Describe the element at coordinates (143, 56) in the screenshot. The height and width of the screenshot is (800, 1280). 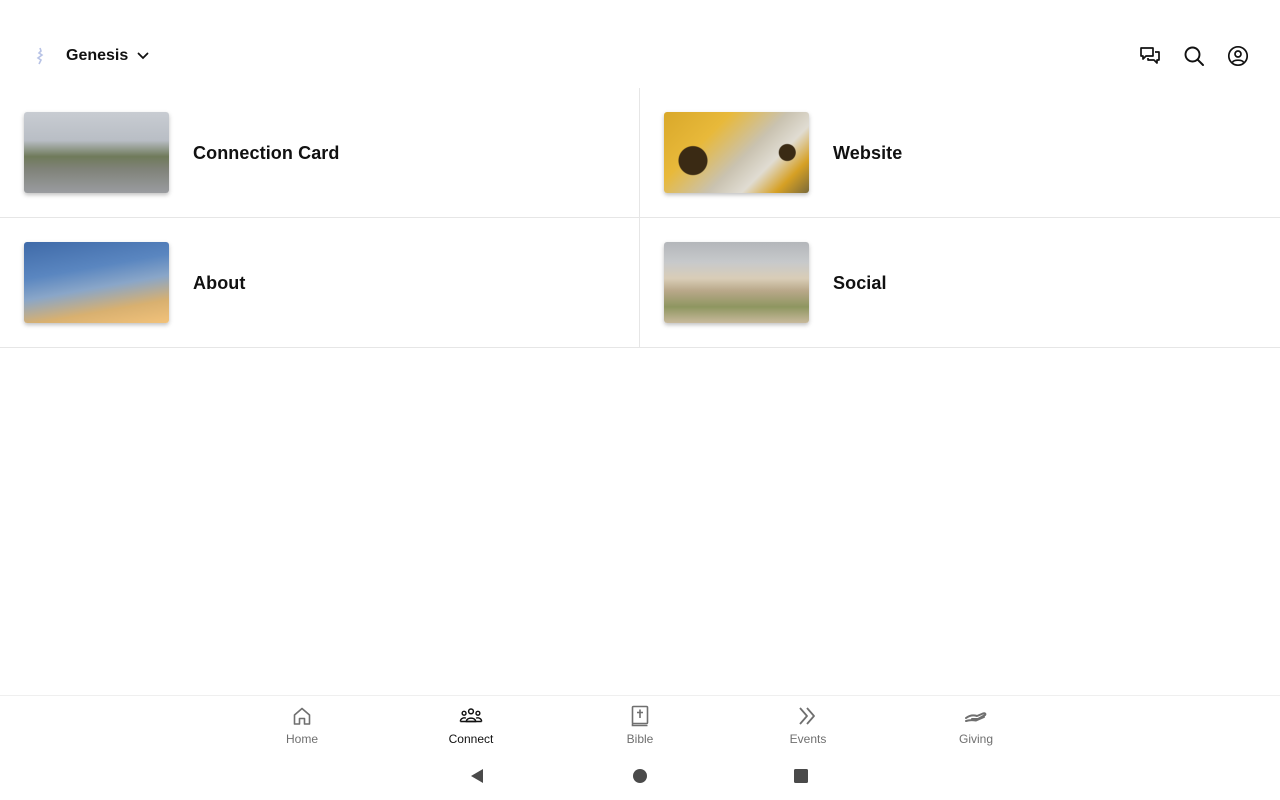
I see `chevron-down-icon` at that location.